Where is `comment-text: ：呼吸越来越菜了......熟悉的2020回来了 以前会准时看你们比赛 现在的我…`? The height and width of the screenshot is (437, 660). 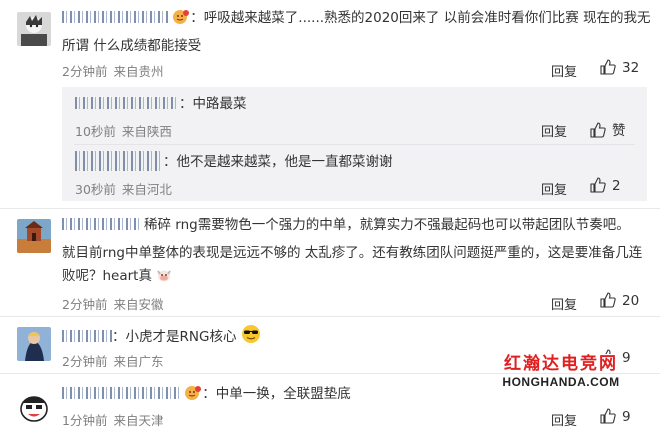
comment-text: ：呼吸越来越菜了......熟悉的2020回来了 以前会准时看你们比赛 现在的我… is located at coordinates (356, 20).